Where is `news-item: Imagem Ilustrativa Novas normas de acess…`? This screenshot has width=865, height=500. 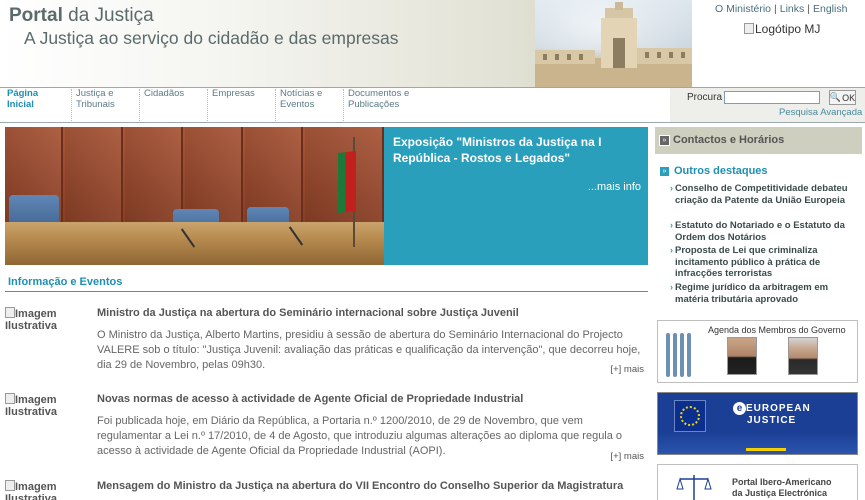
news-item: Imagem Ilustrativa Novas normas de acess… is located at coordinates (326, 430).